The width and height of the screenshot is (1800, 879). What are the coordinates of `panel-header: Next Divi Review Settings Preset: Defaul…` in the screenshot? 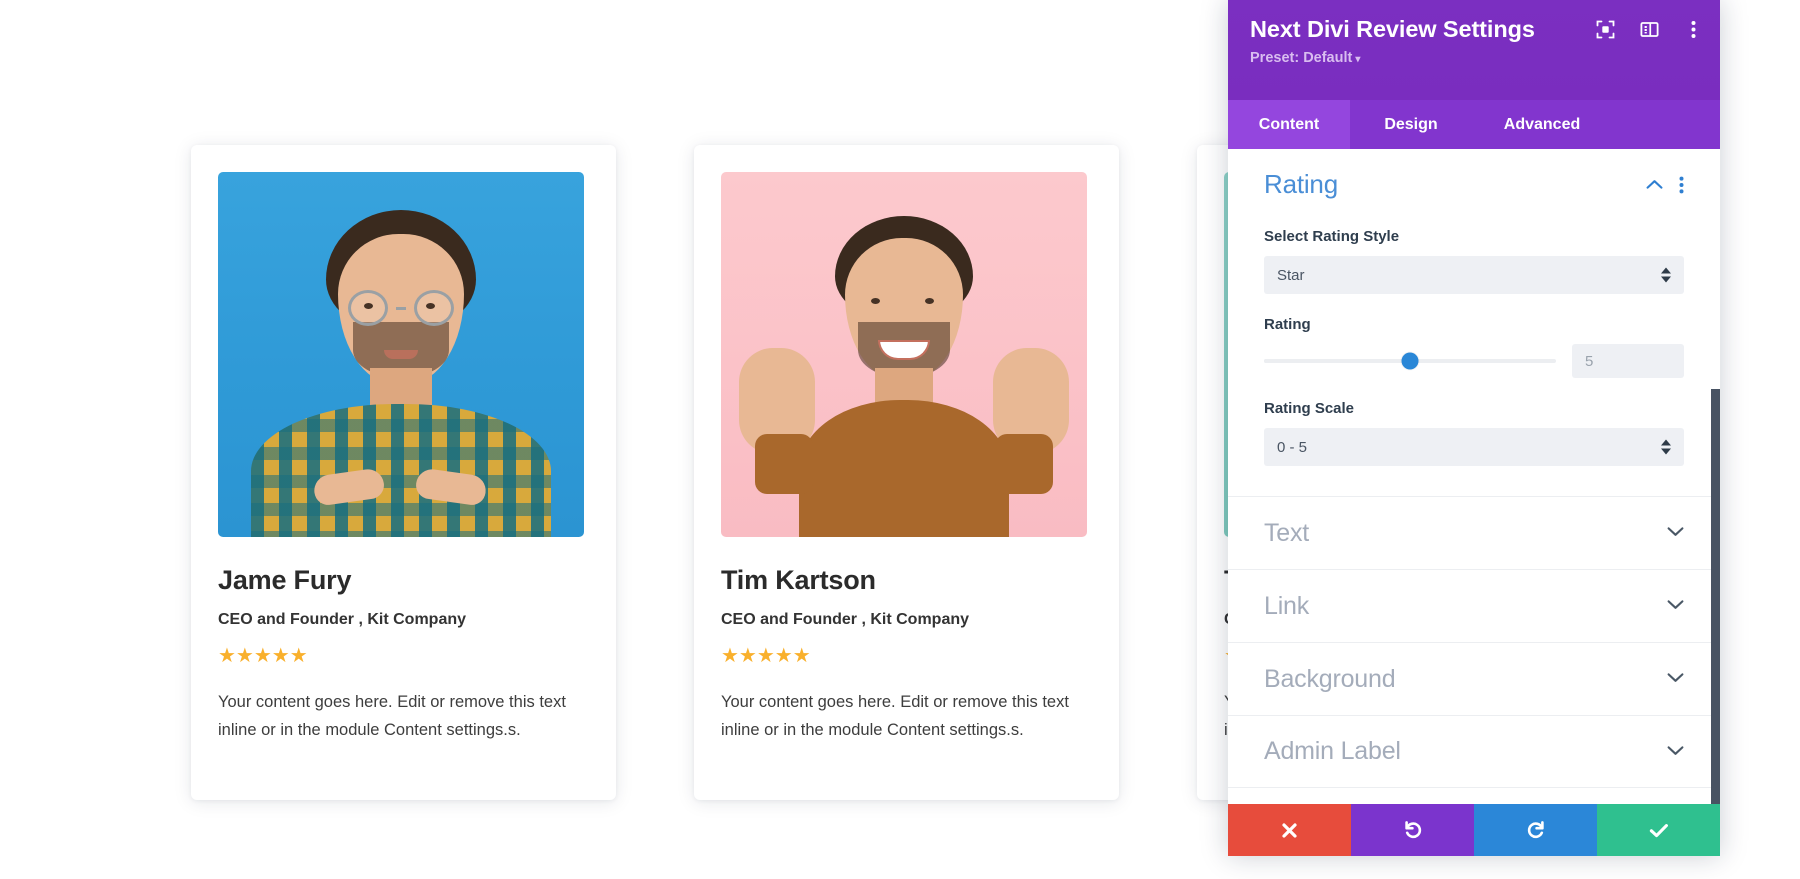 It's located at (1474, 50).